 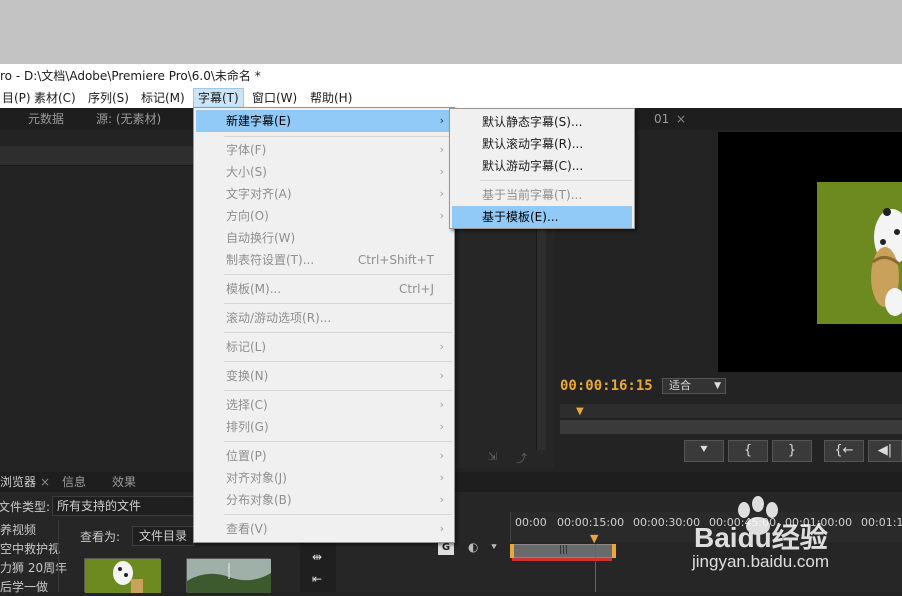 What do you see at coordinates (661, 119) in the screenshot?
I see `tab-program: 01` at bounding box center [661, 119].